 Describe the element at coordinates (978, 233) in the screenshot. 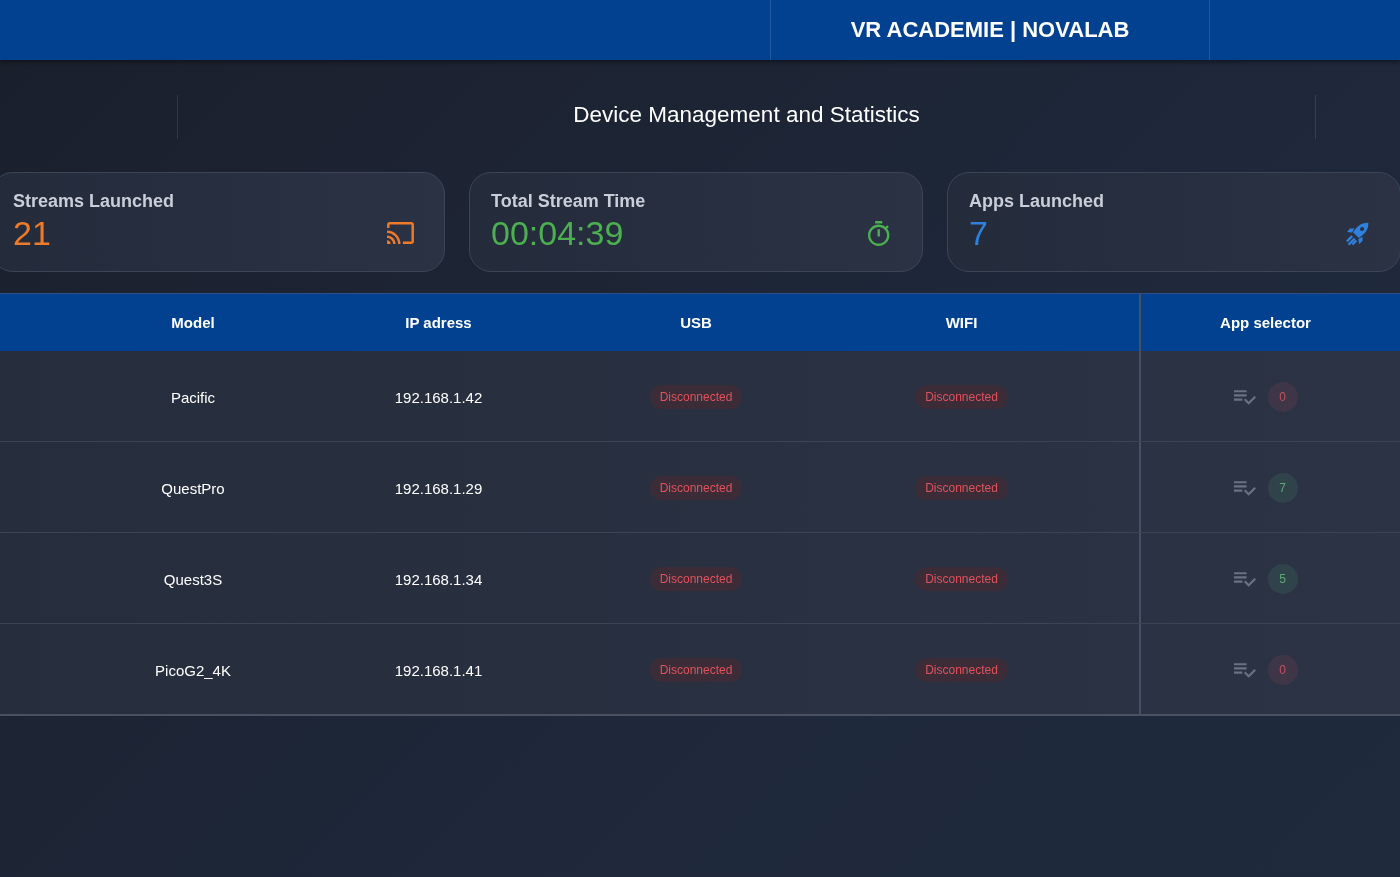

I see `stat-value: 7` at that location.